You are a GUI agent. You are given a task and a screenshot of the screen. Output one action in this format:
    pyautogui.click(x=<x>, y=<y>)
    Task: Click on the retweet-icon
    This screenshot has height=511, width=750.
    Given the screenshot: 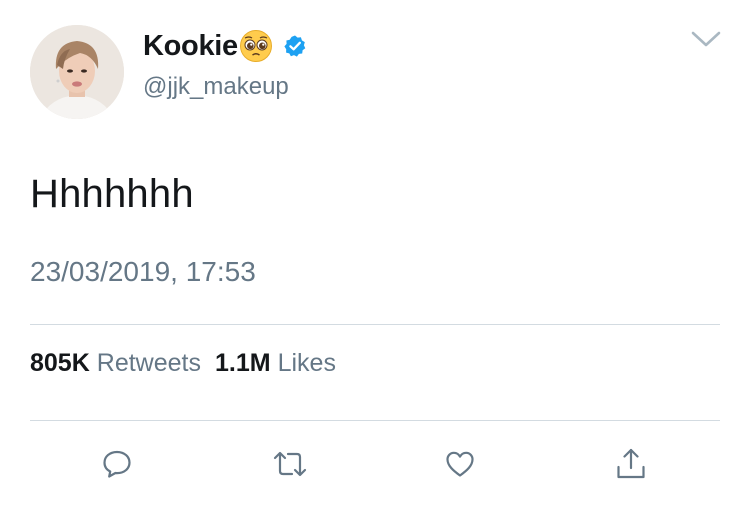 What is the action you would take?
    pyautogui.click(x=290, y=464)
    